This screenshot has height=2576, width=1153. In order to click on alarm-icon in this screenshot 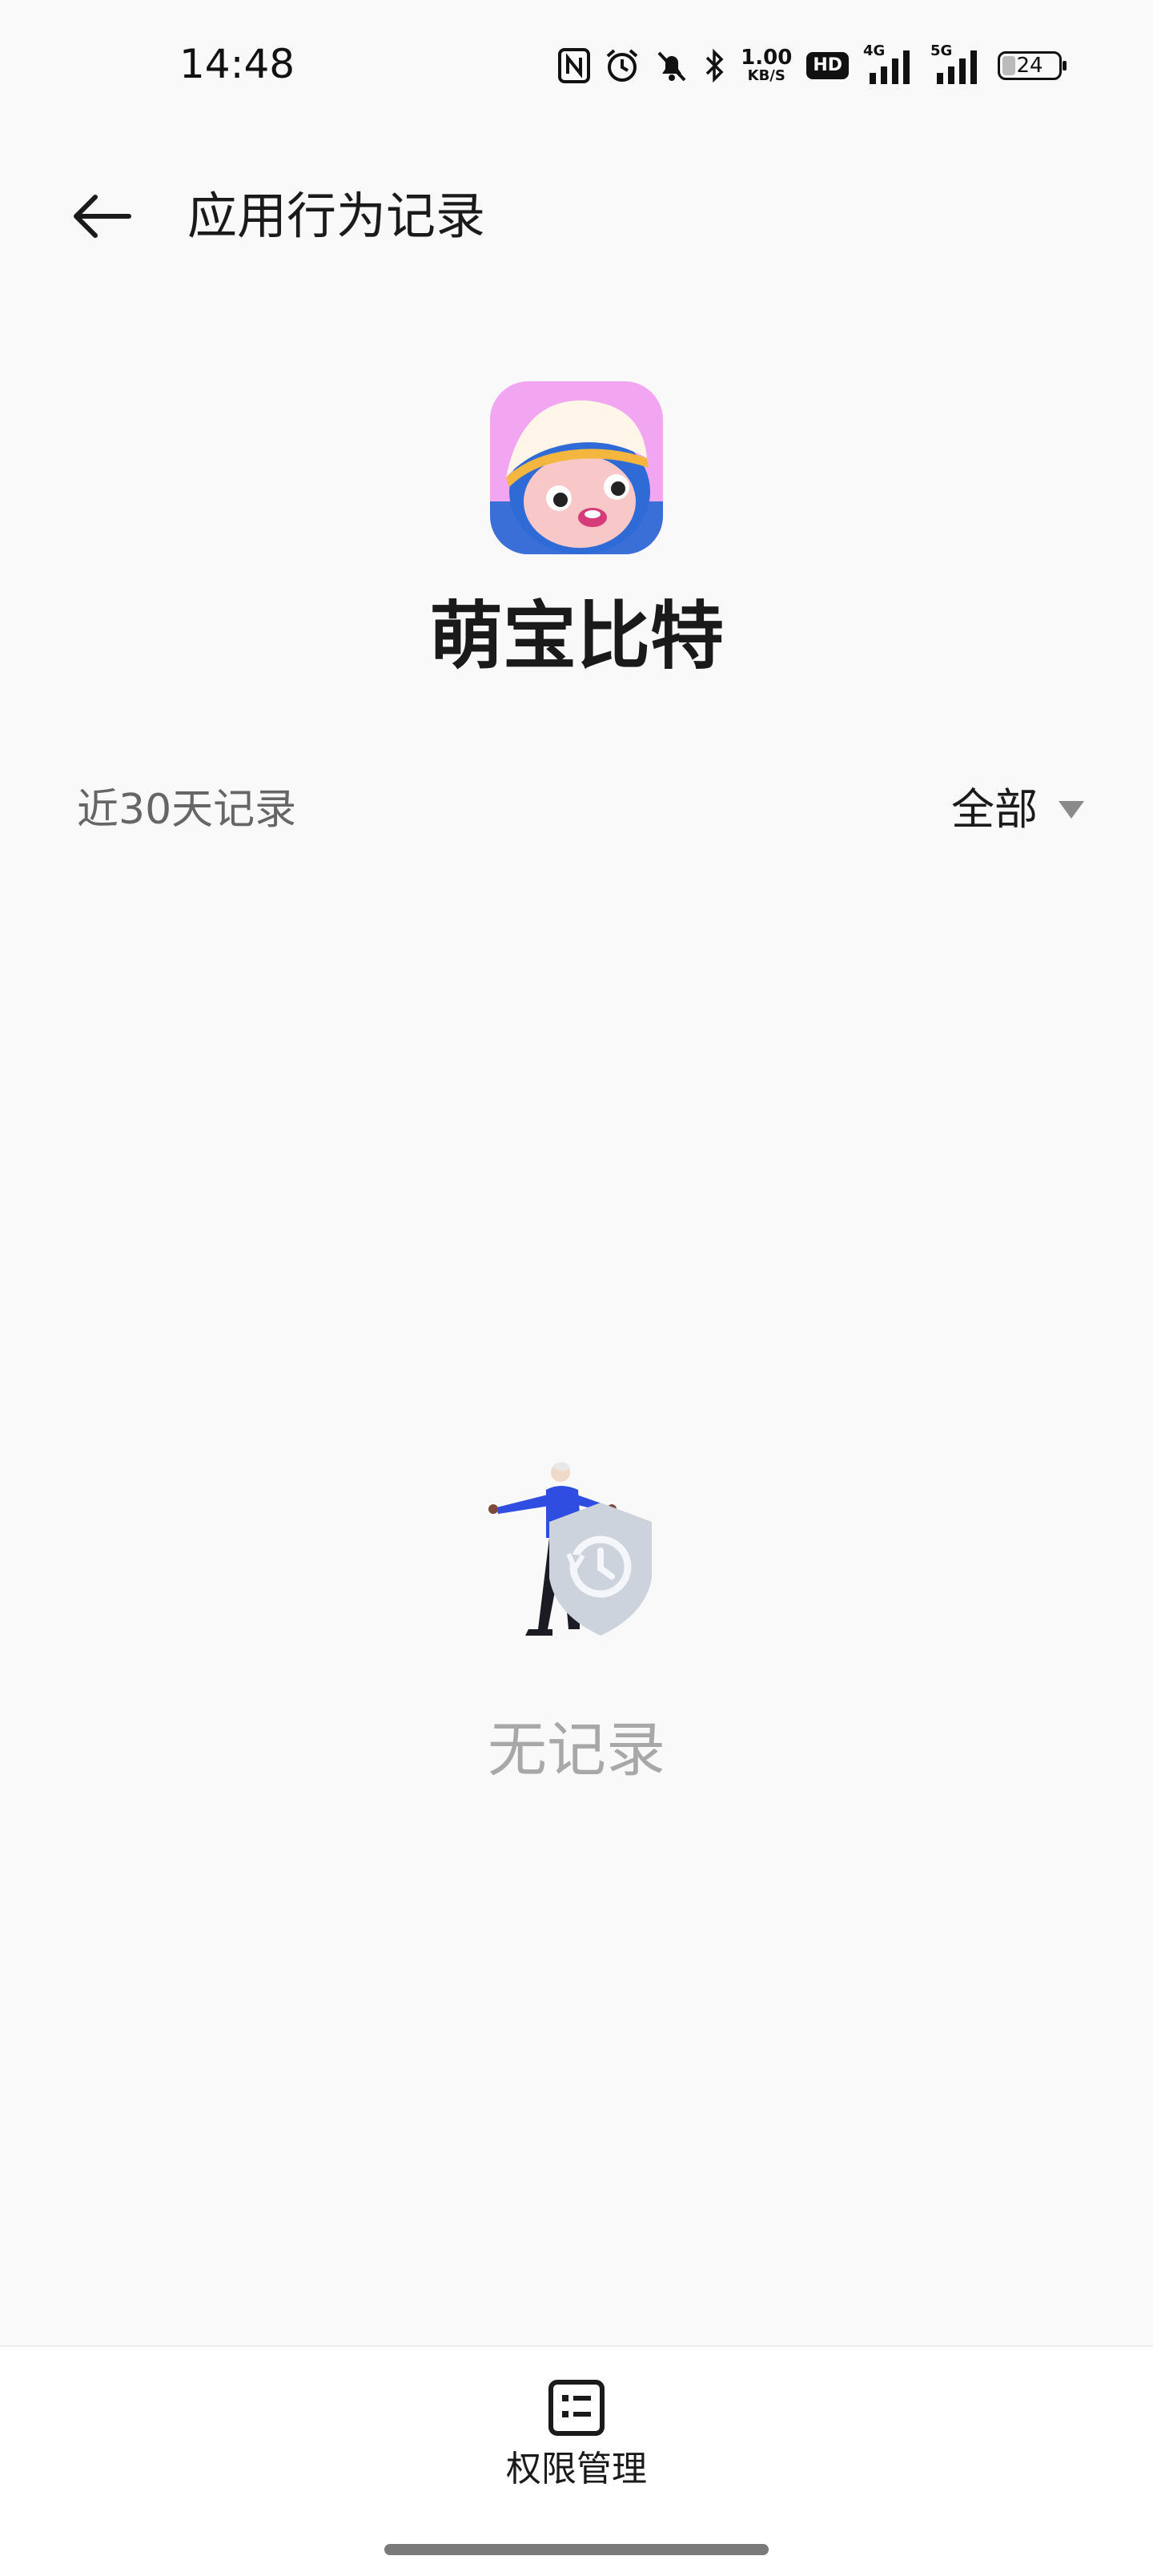, I will do `click(622, 65)`.